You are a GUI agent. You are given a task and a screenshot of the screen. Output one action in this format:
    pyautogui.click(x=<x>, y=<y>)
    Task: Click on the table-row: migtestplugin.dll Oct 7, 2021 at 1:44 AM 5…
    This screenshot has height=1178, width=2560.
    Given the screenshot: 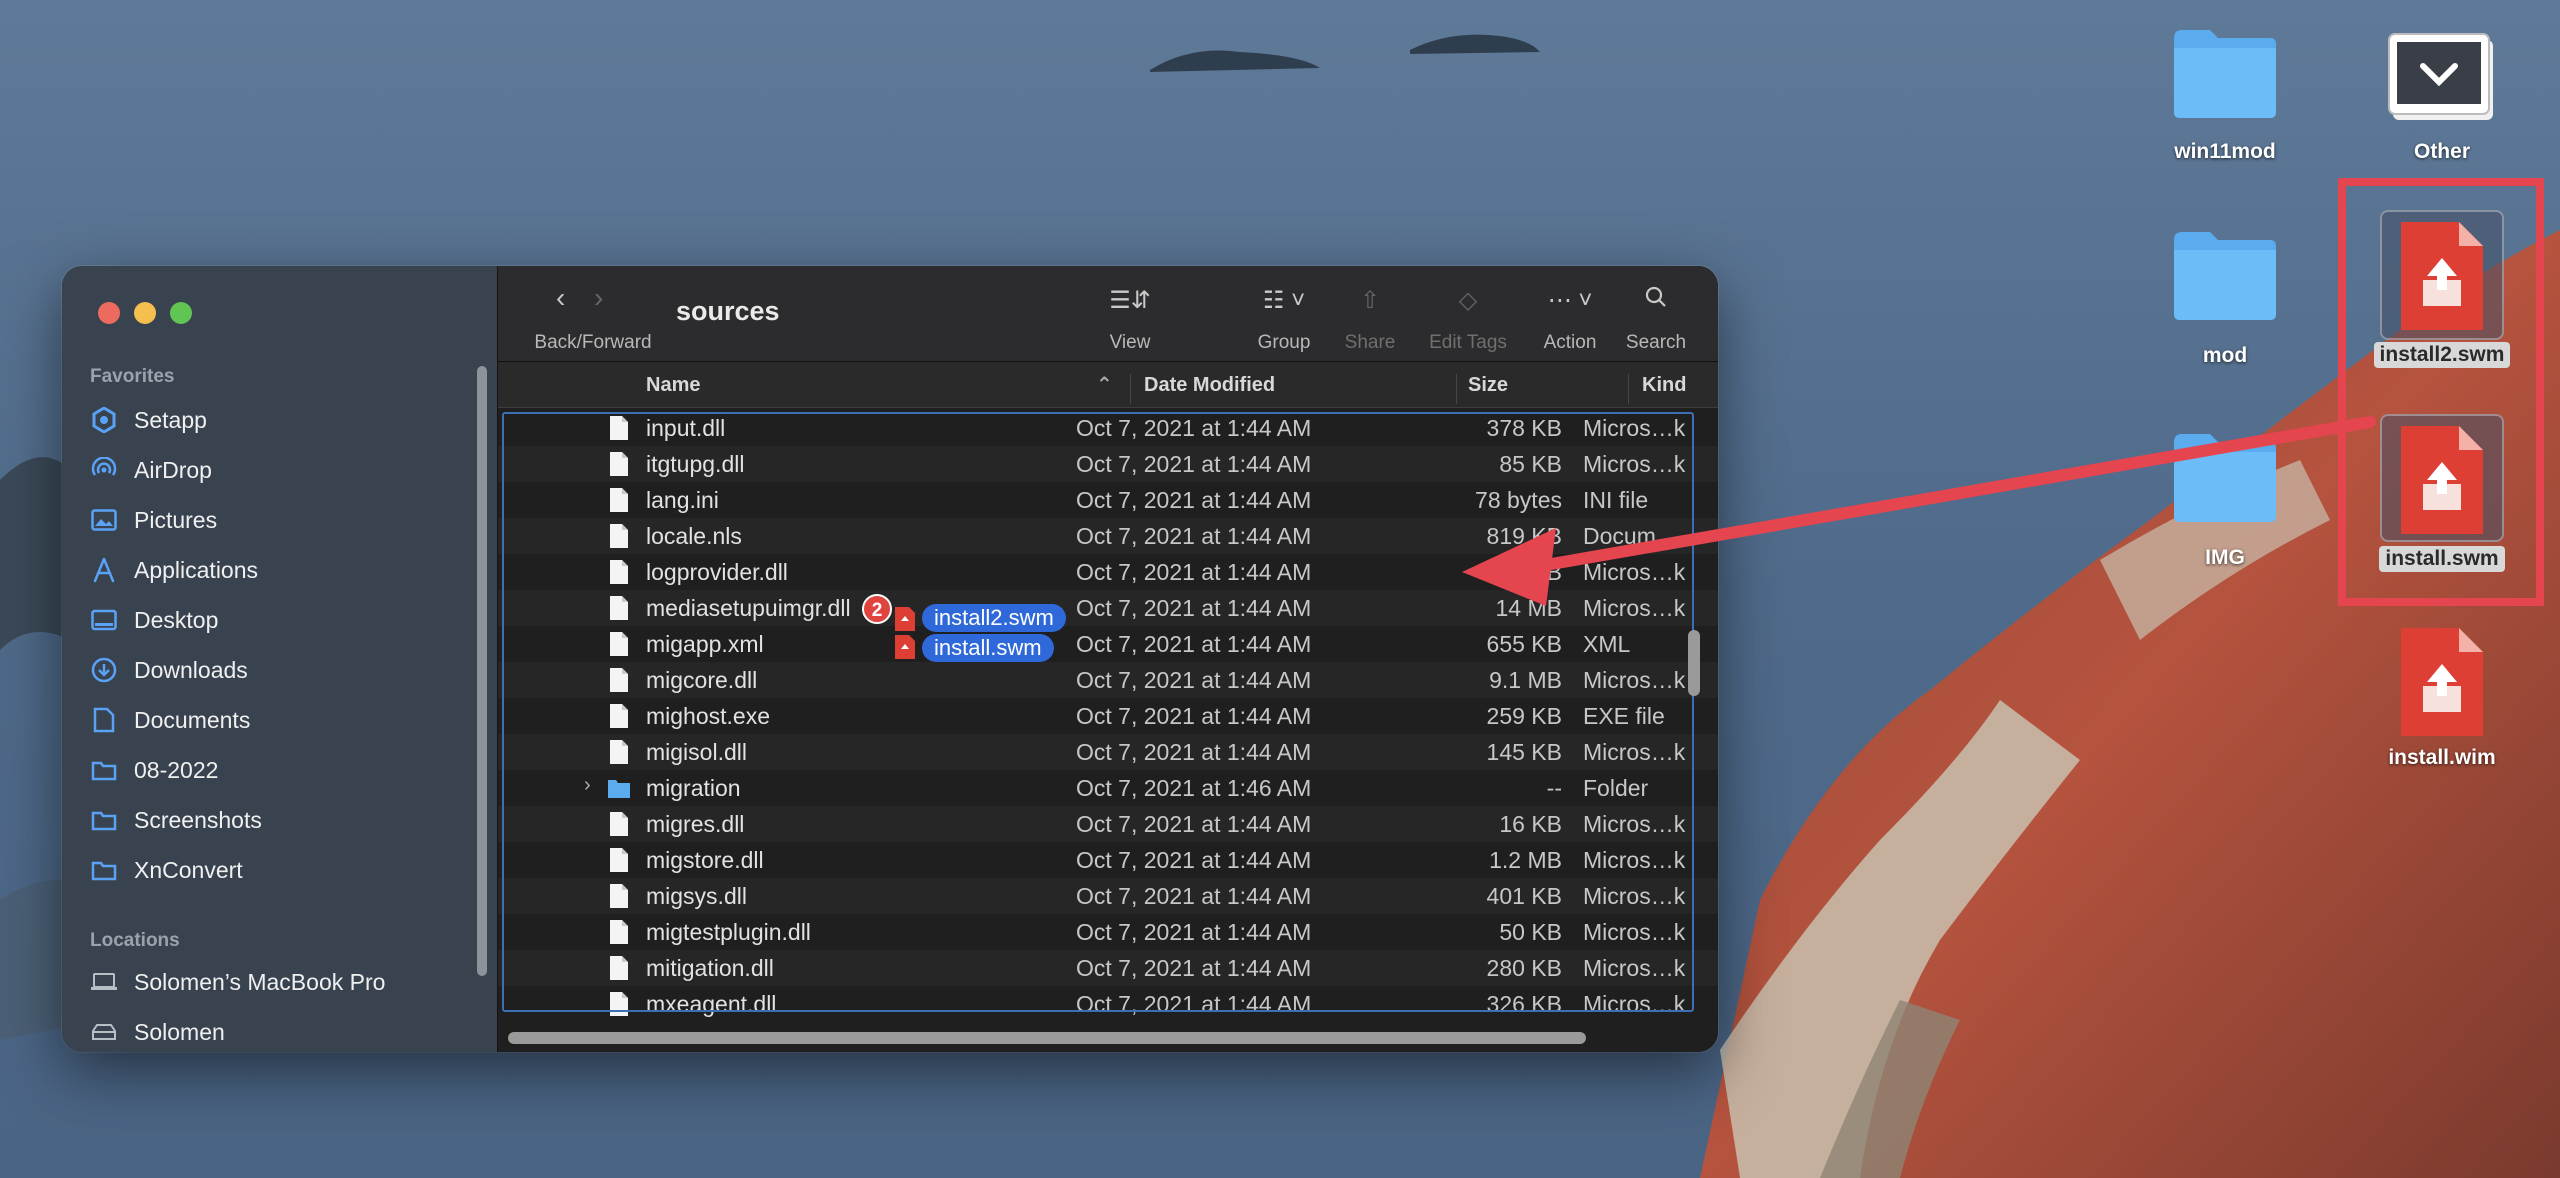 What is the action you would take?
    pyautogui.click(x=1108, y=932)
    